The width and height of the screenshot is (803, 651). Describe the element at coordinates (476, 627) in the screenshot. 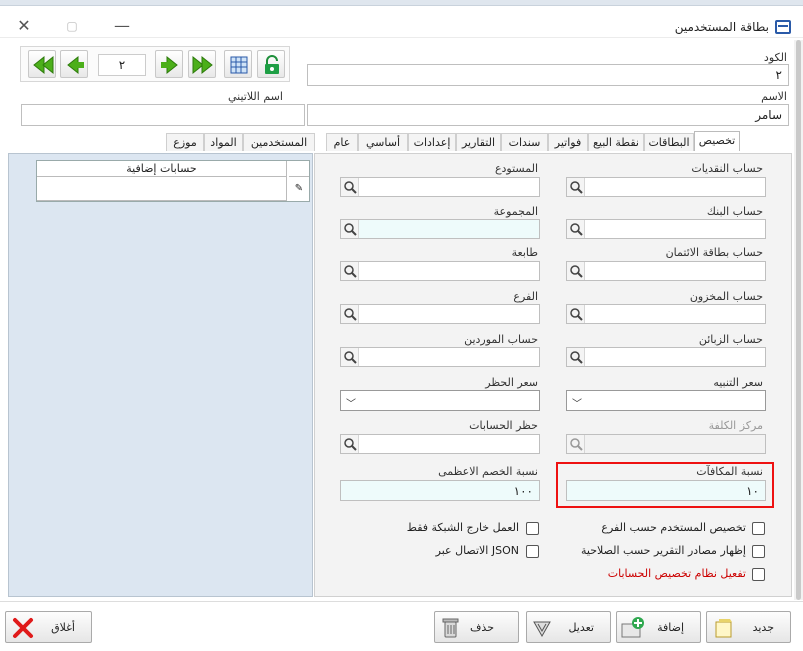

I see `delete-button: حذف` at that location.